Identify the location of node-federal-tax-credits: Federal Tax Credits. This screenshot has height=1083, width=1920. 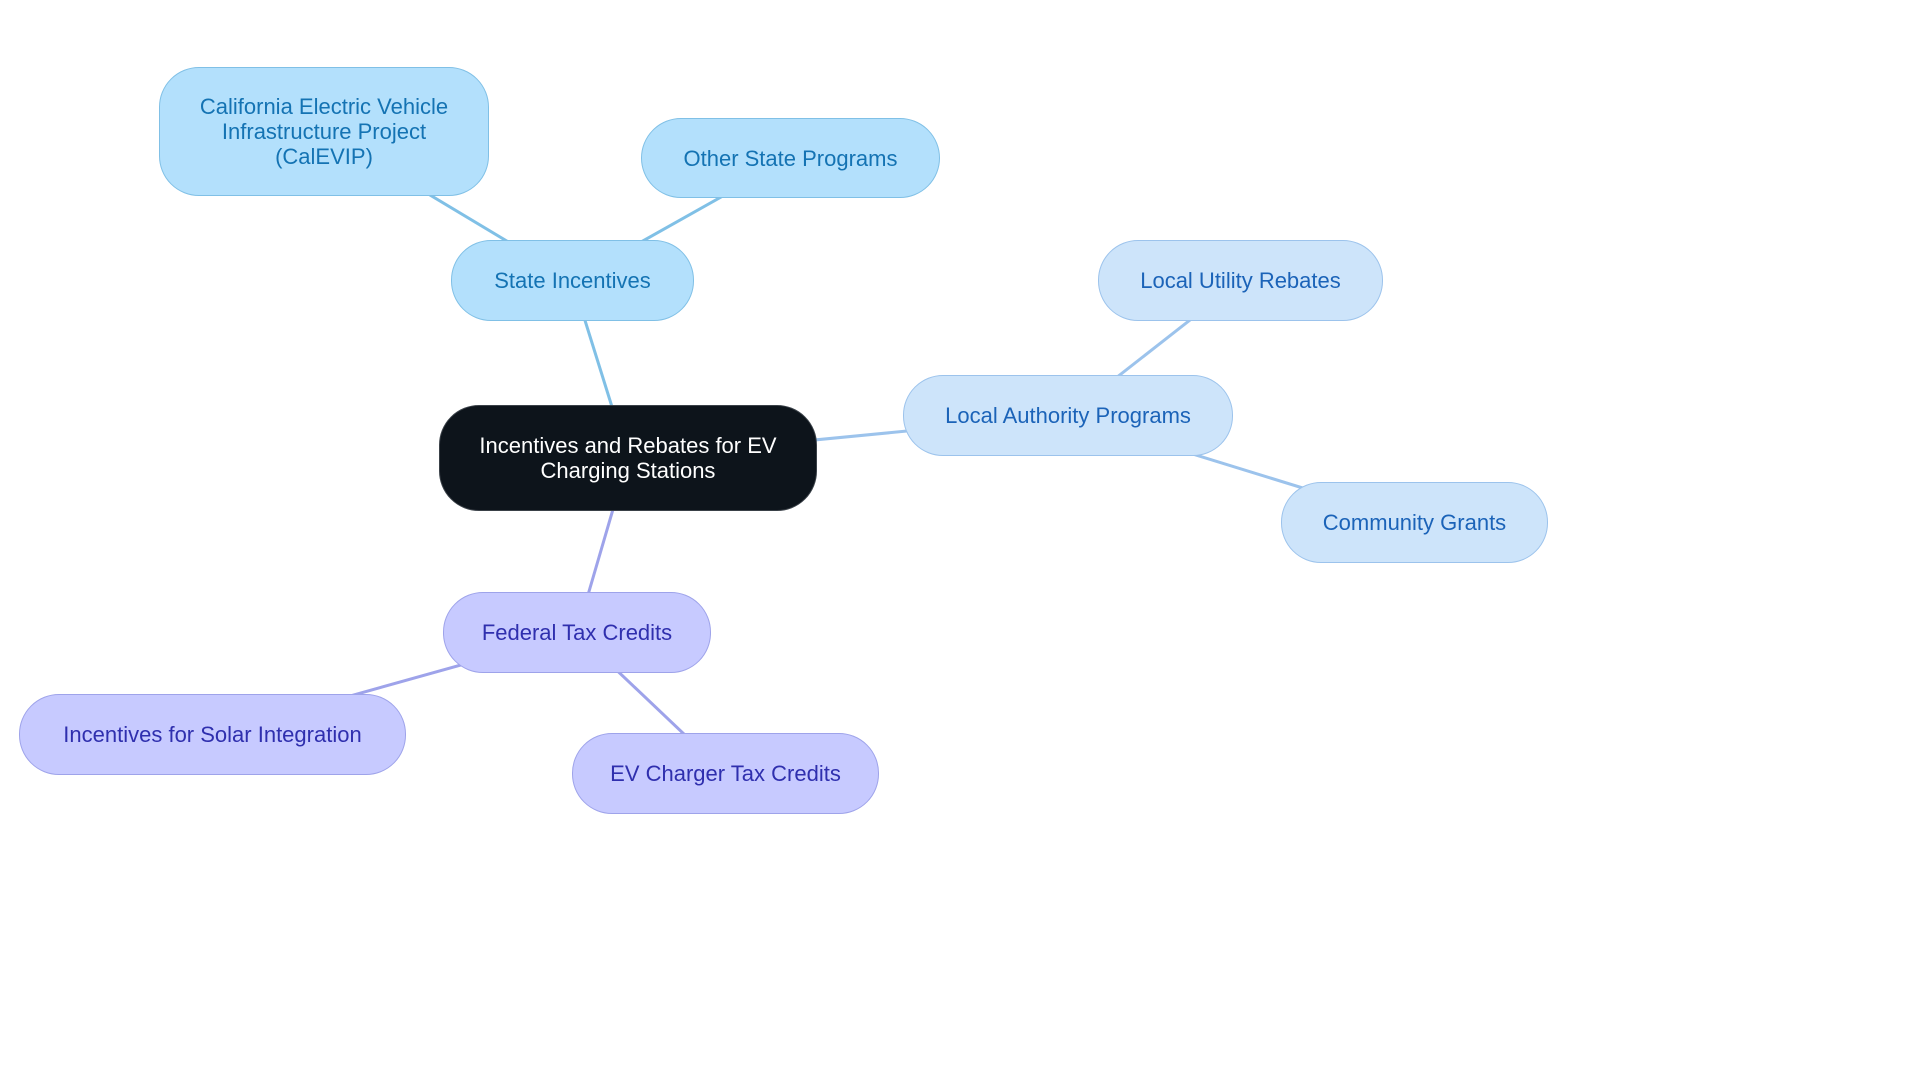
(577, 632).